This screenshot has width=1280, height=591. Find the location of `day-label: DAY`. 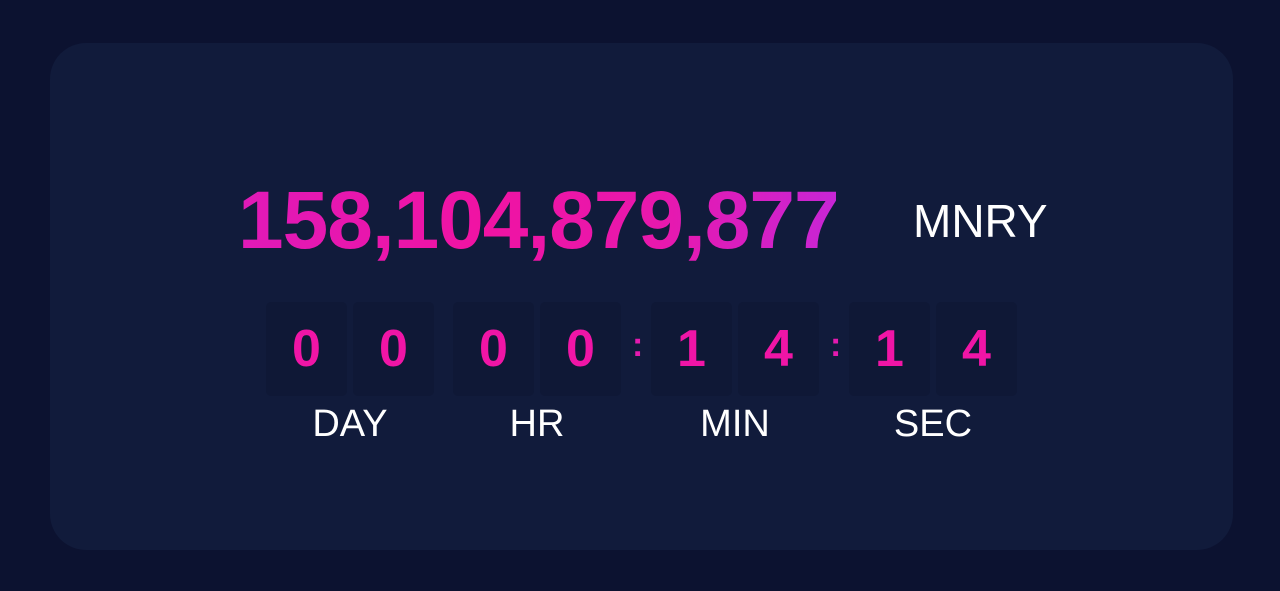

day-label: DAY is located at coordinates (350, 424).